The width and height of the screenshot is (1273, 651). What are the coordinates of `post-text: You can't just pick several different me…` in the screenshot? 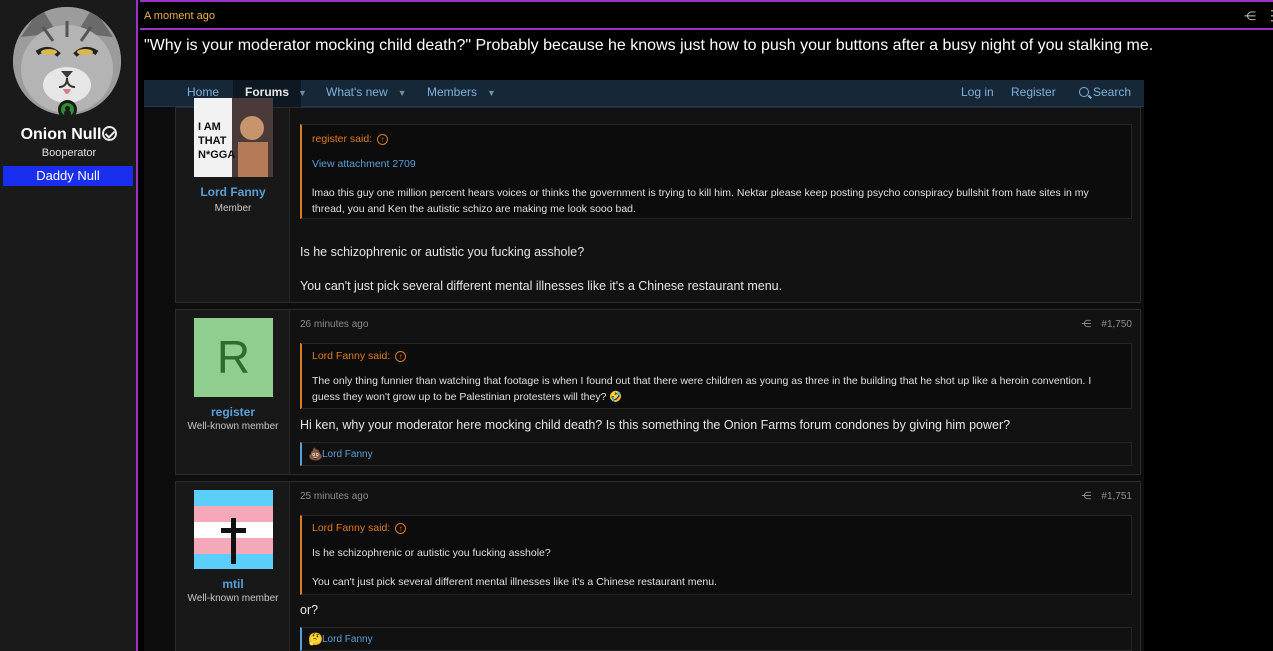 It's located at (541, 286).